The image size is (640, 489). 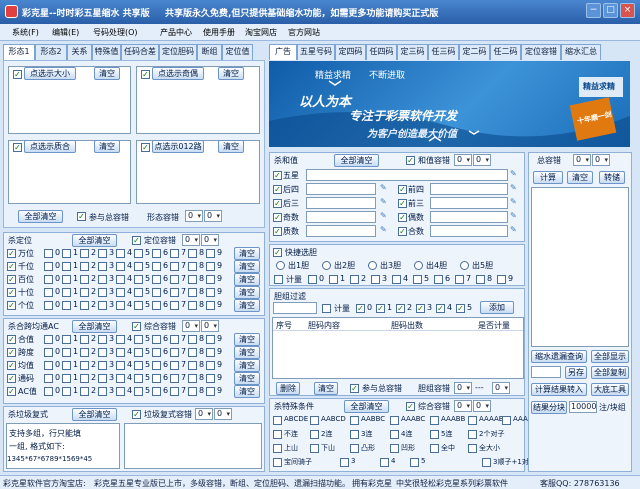 I want to click on prime-clear-button: 清空, so click(x=107, y=146).